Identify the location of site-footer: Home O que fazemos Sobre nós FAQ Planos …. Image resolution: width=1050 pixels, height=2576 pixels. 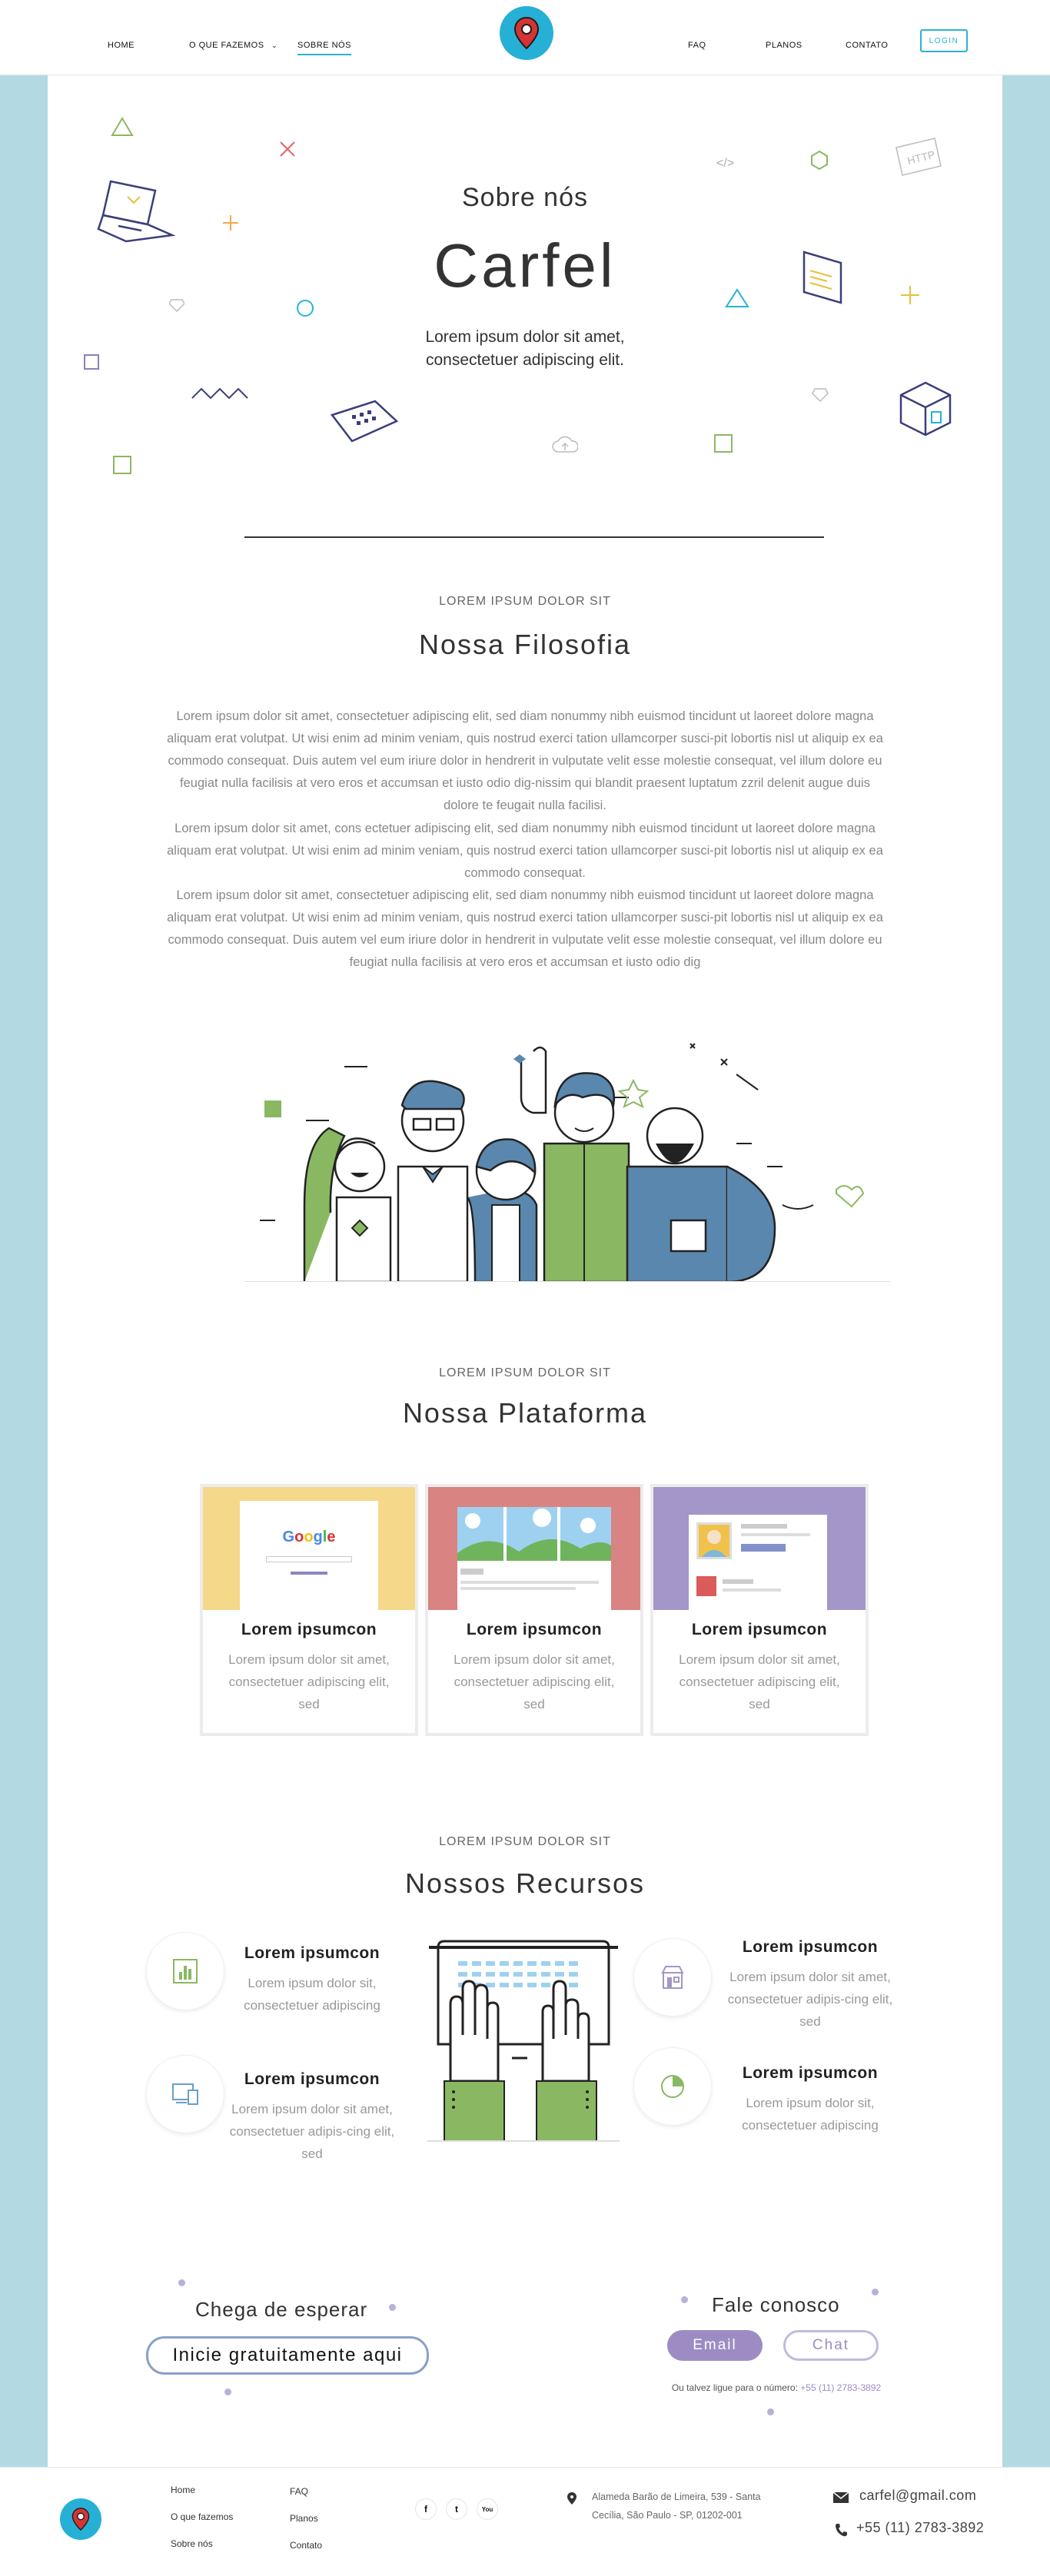
(525, 2521).